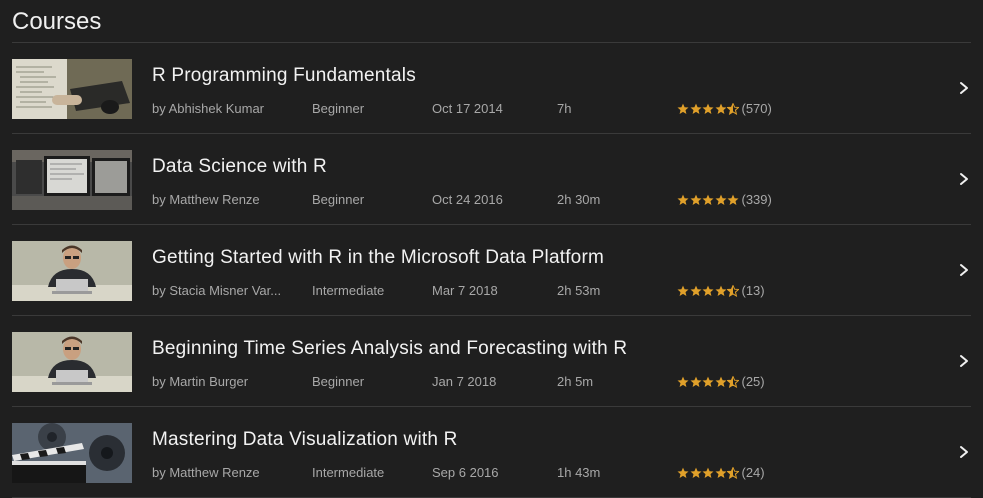 This screenshot has height=498, width=983. Describe the element at coordinates (564, 108) in the screenshot. I see `course-duration: 7h` at that location.